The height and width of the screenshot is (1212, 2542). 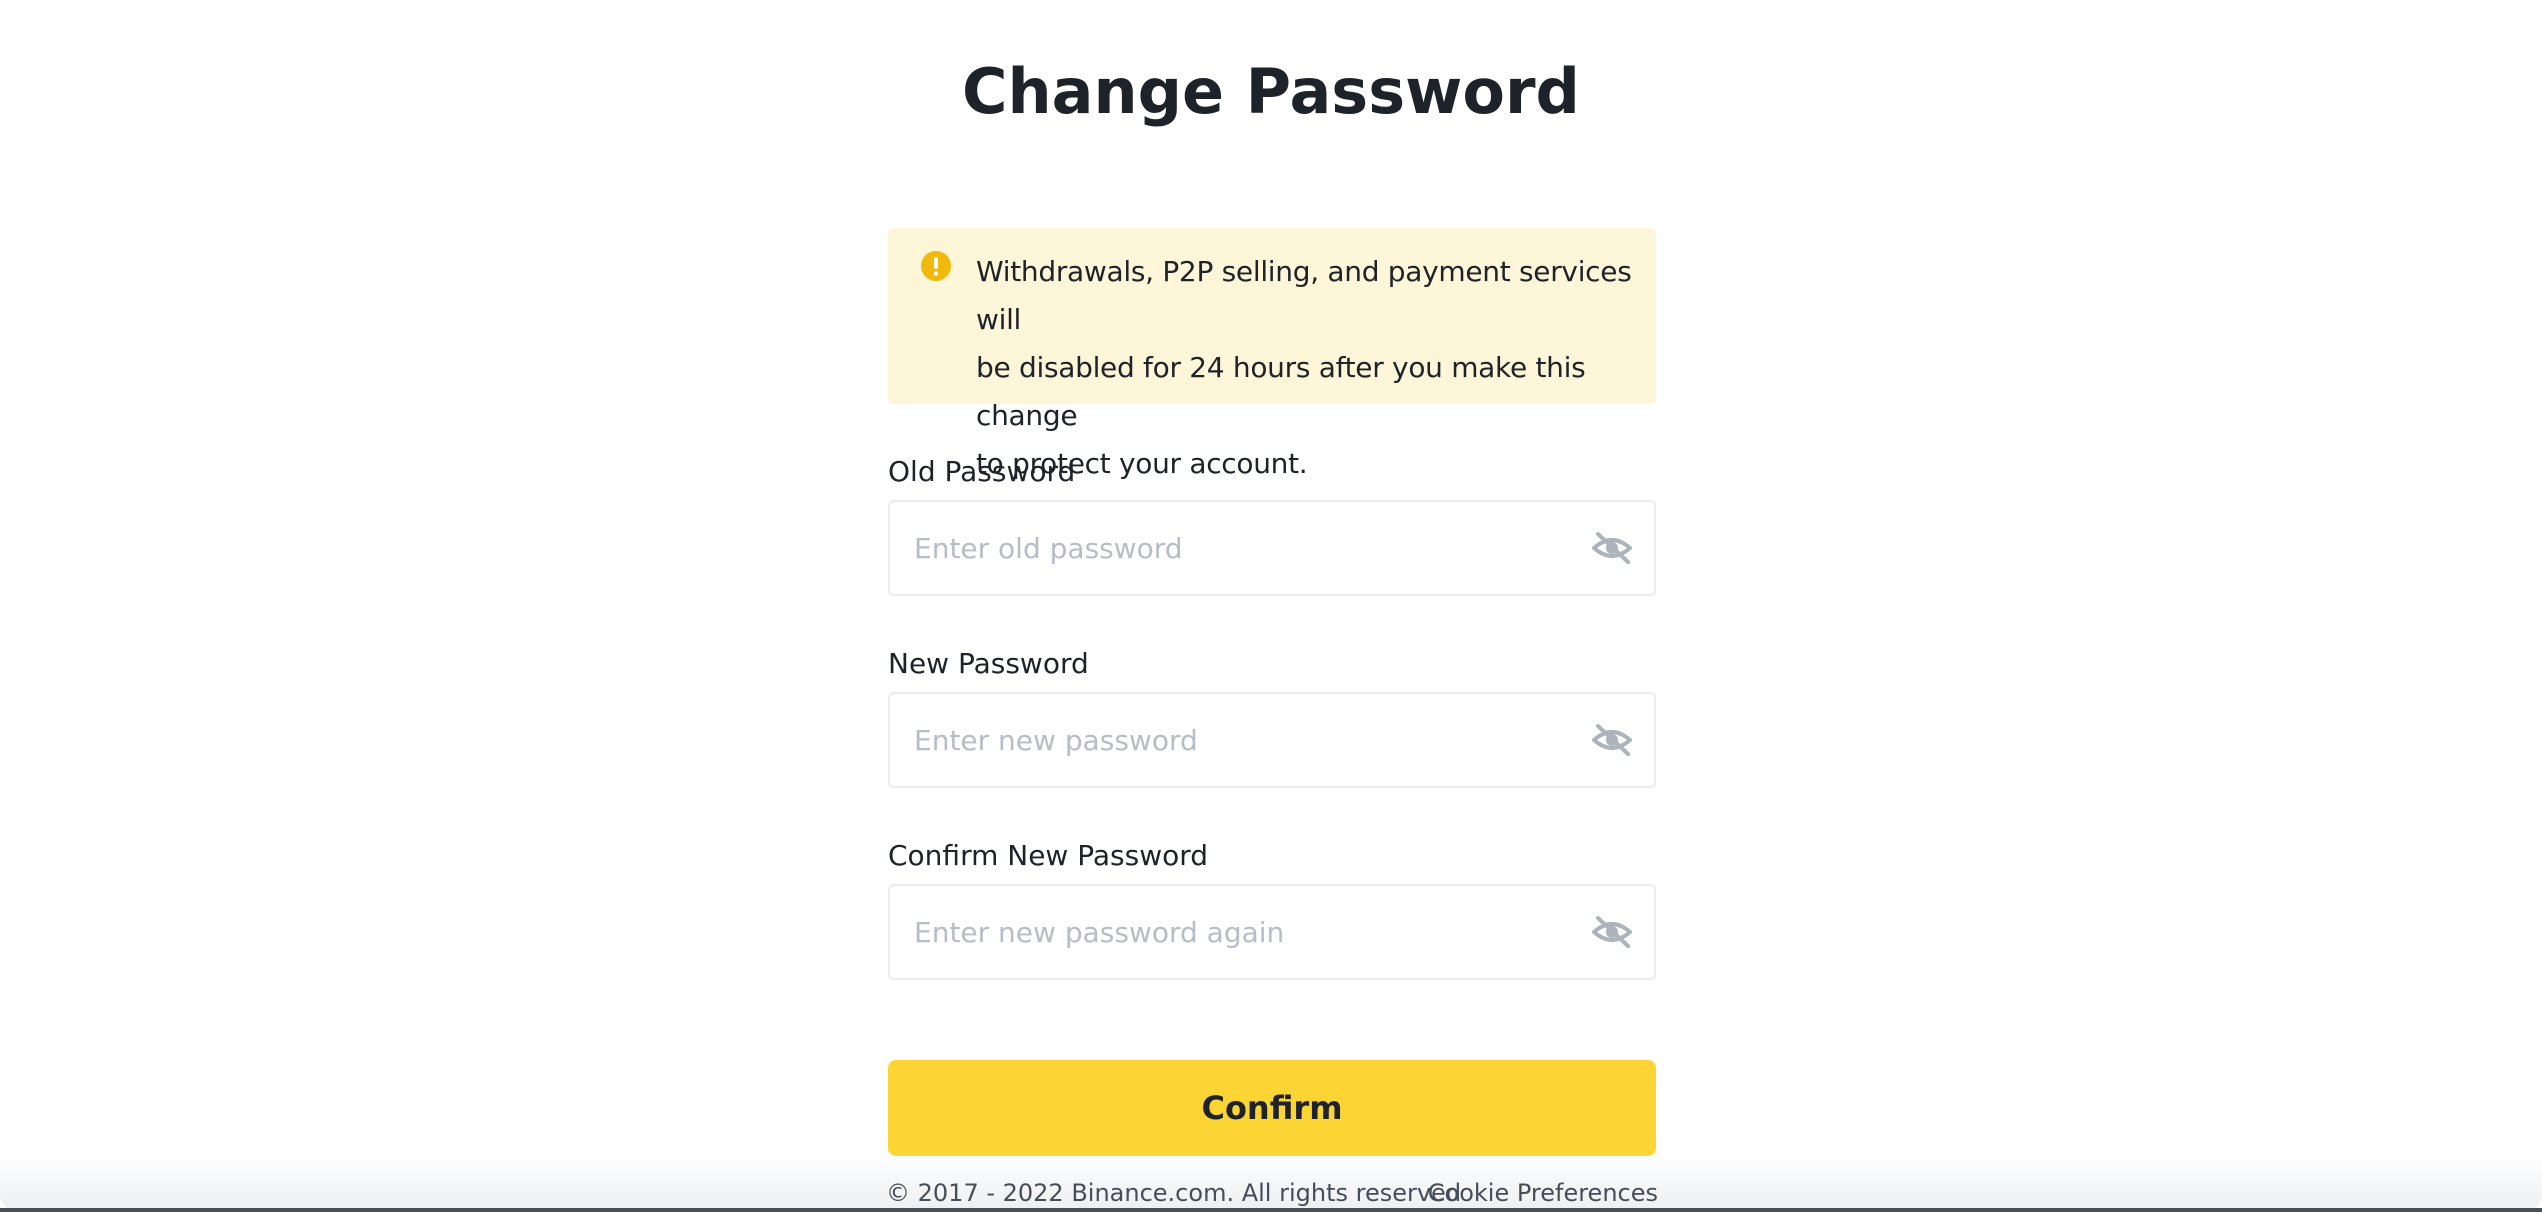 What do you see at coordinates (1272, 1108) in the screenshot?
I see `confirm-button: Confirm` at bounding box center [1272, 1108].